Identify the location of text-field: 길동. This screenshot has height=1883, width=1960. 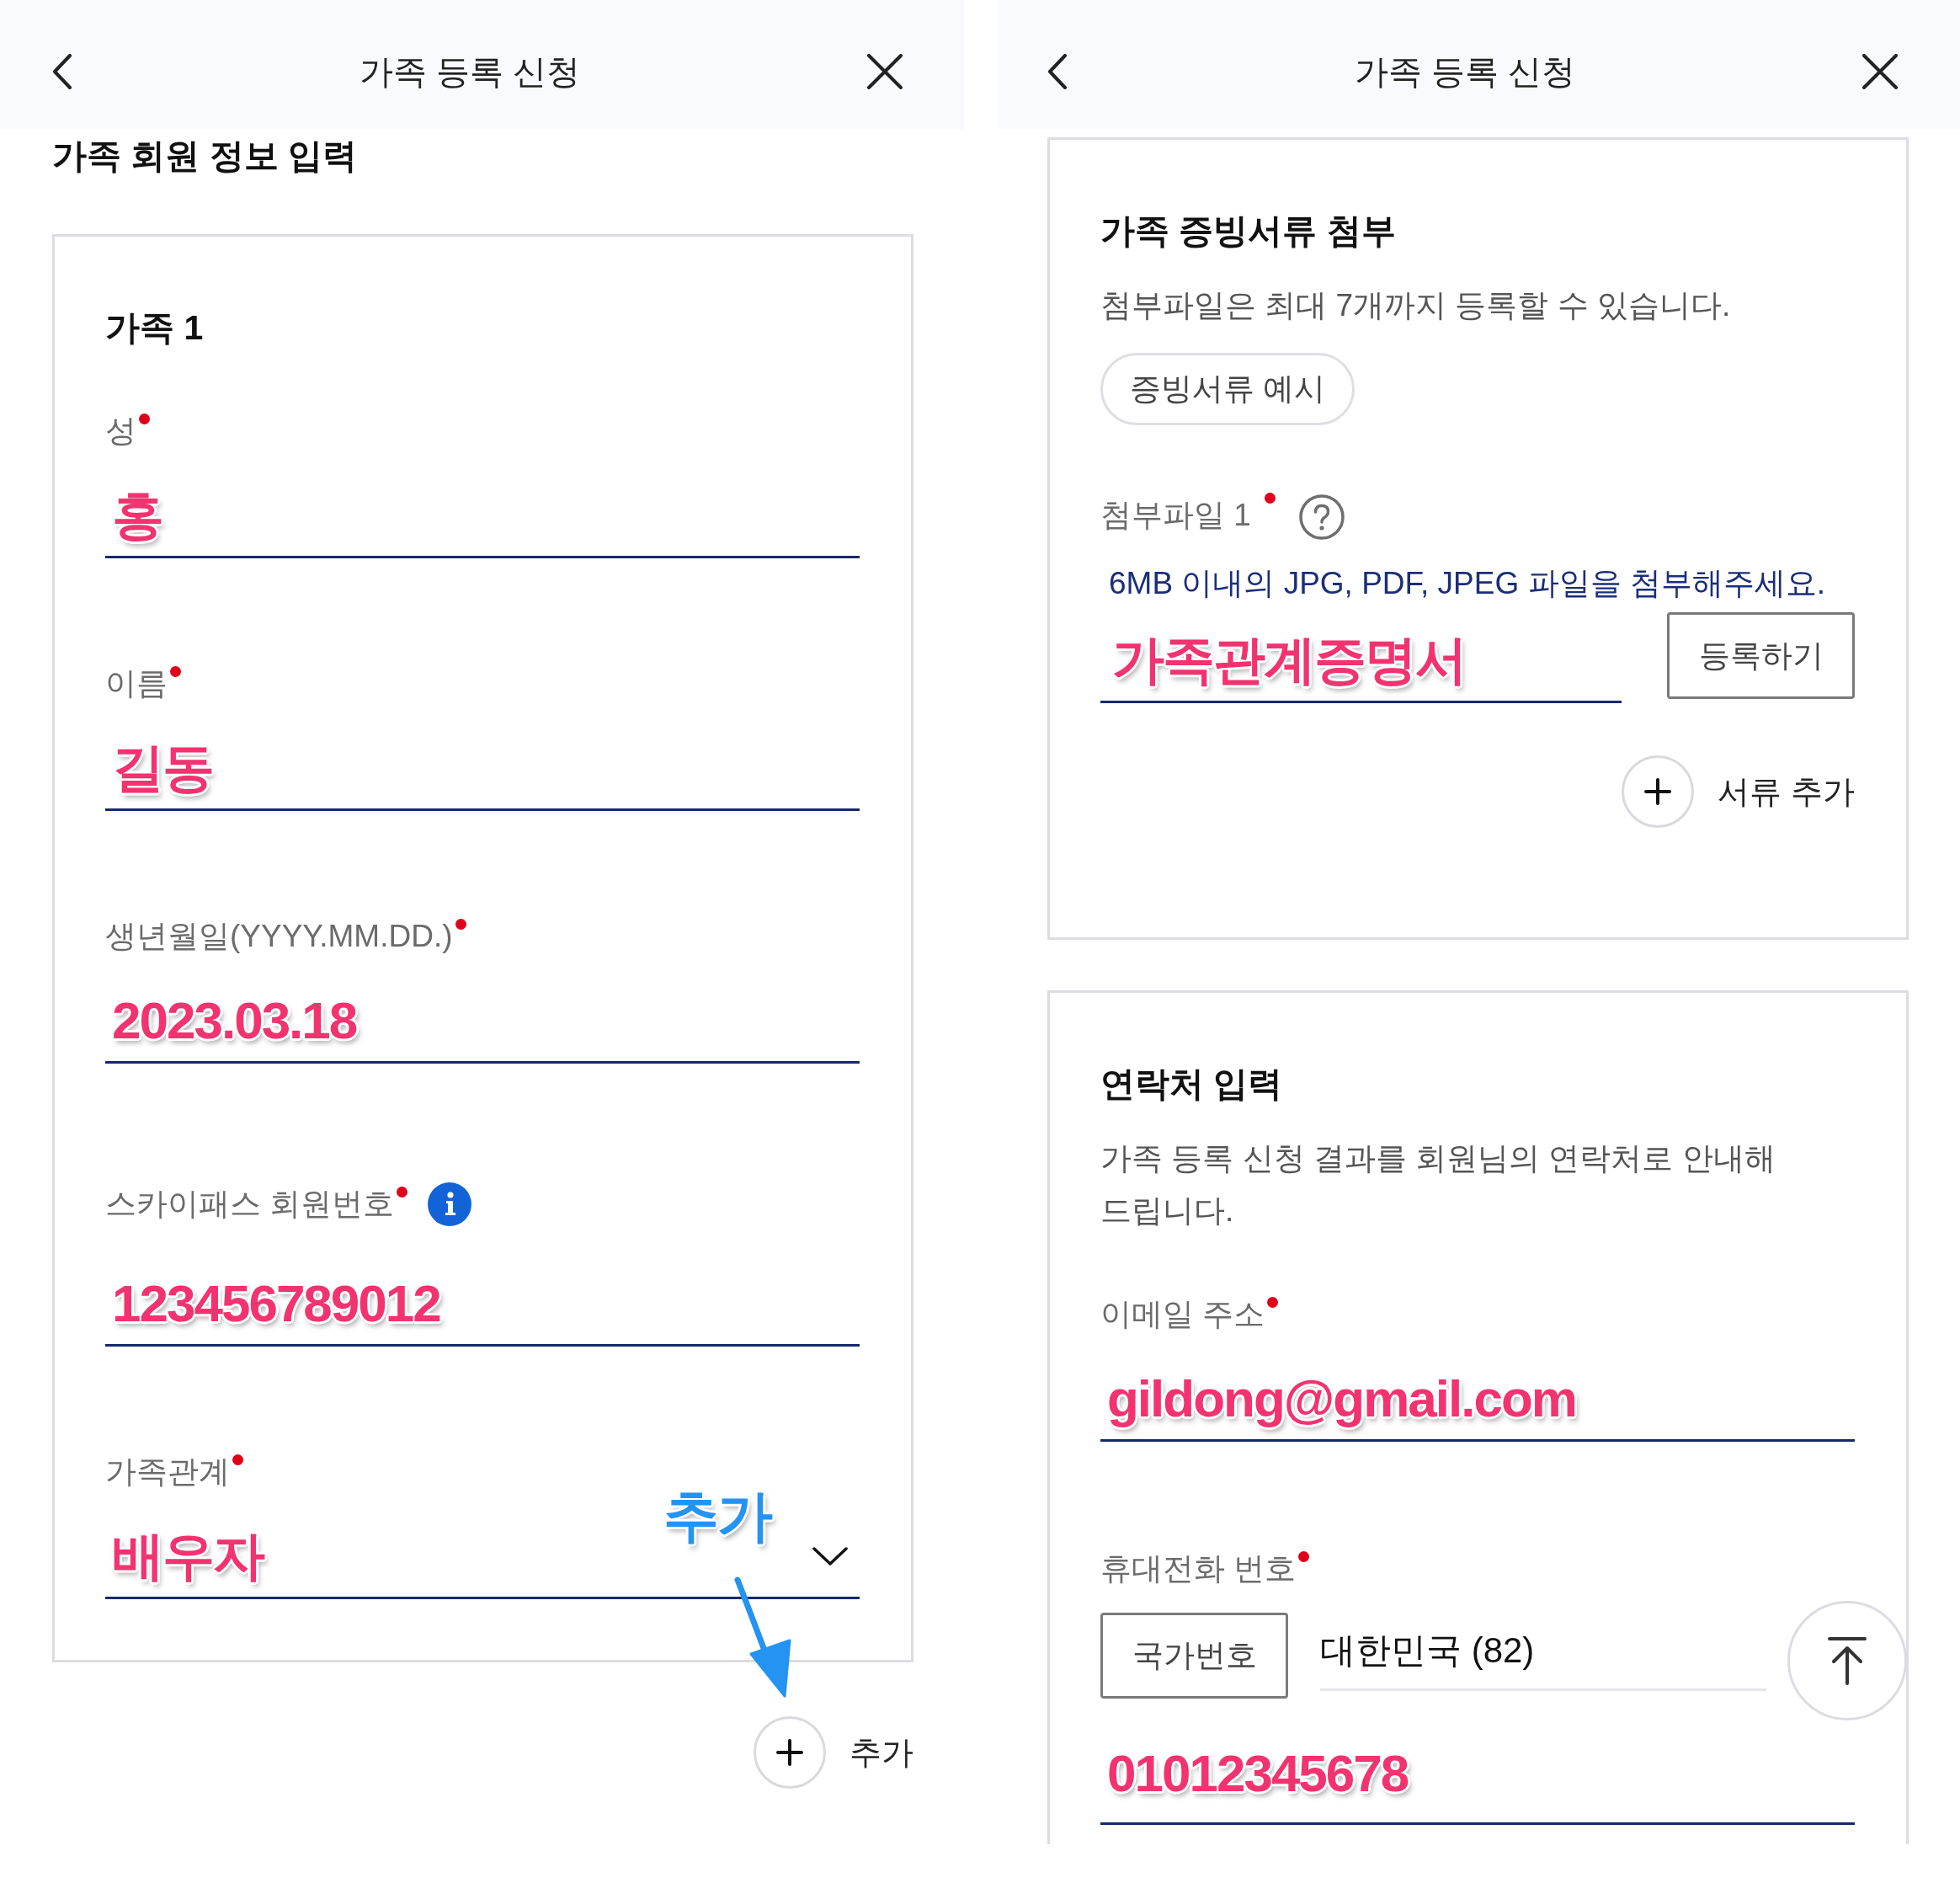
(482, 772).